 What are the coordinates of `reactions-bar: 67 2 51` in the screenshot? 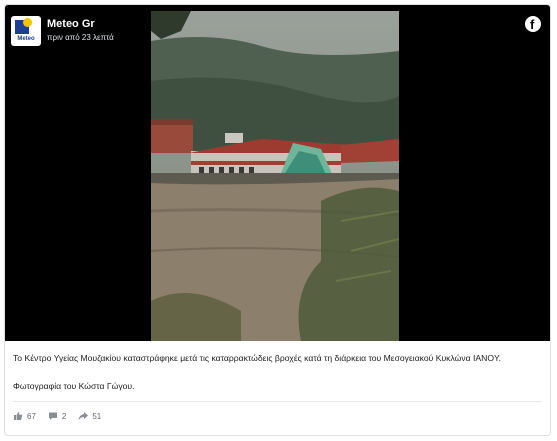 It's located at (63, 416).